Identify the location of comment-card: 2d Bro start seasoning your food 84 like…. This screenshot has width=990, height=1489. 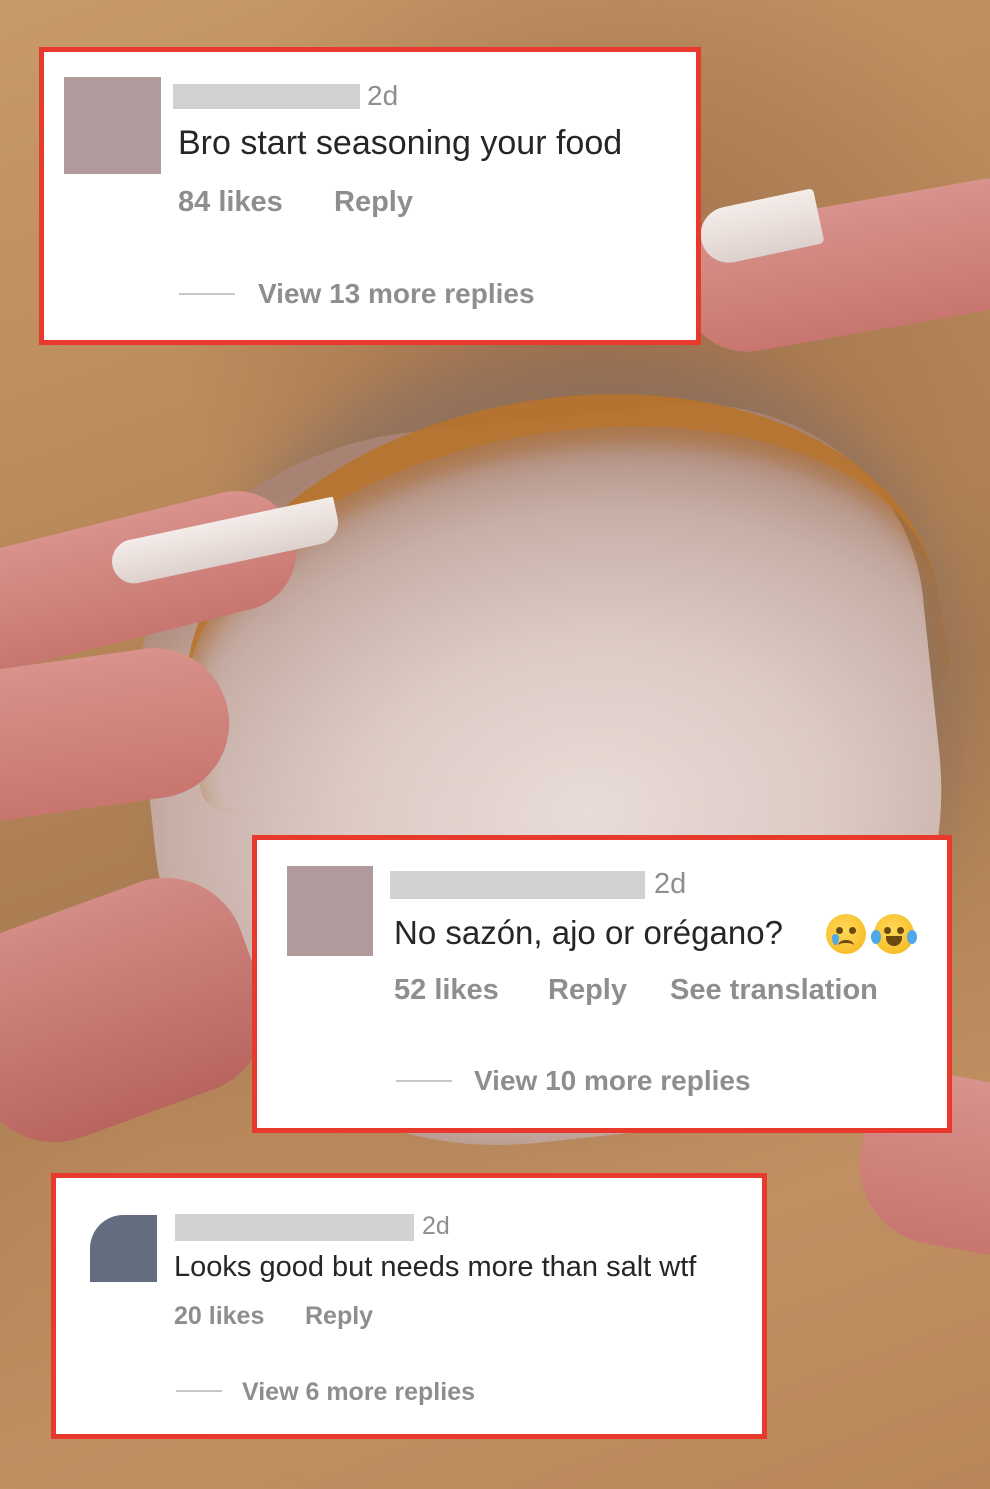
(370, 196).